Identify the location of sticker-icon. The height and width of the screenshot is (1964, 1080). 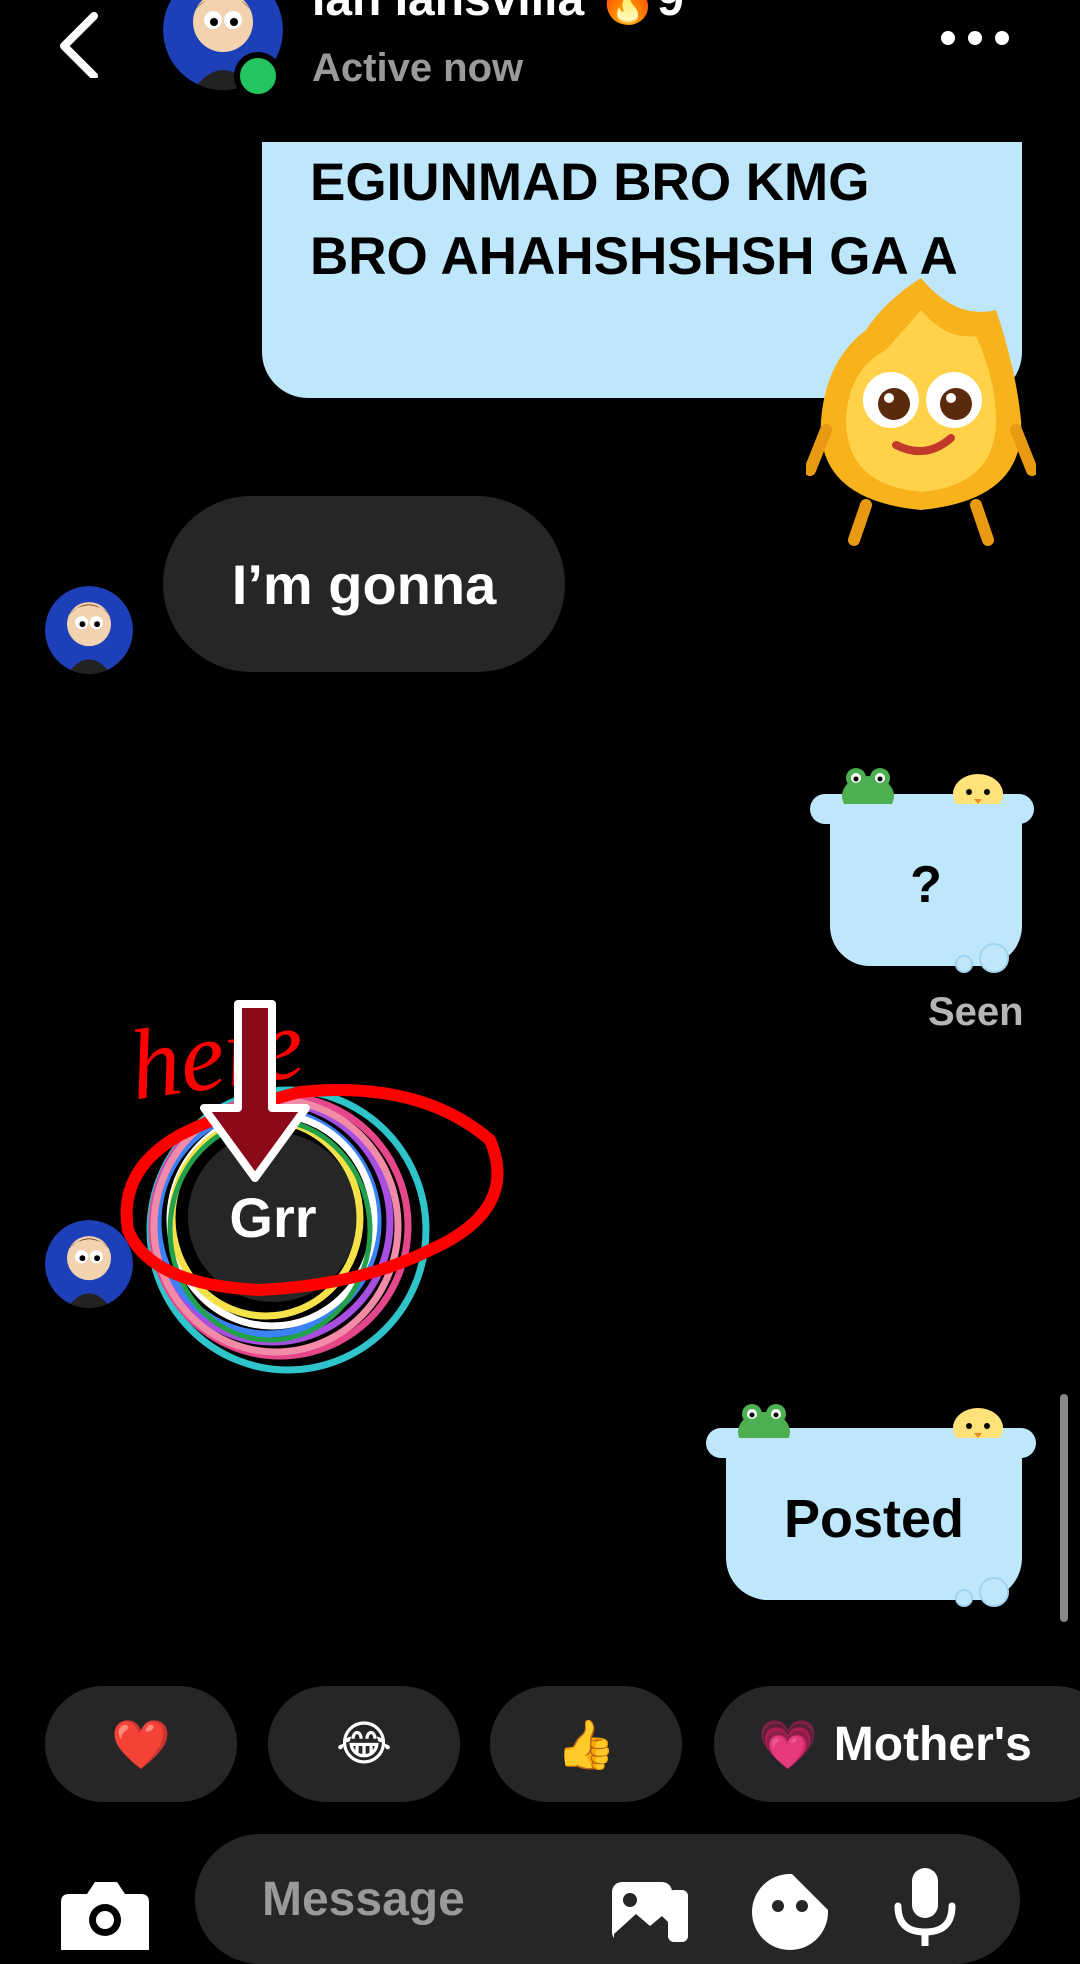
(790, 1912).